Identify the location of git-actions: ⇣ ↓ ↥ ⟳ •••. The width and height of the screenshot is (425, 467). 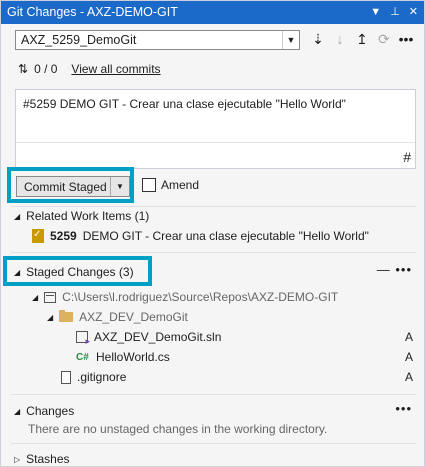
(362, 39).